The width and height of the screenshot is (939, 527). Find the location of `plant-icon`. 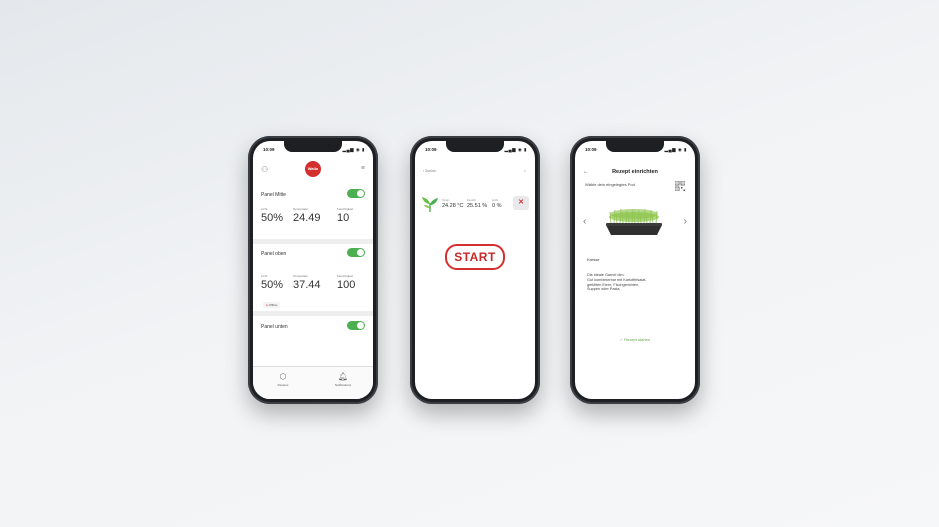

plant-icon is located at coordinates (430, 204).